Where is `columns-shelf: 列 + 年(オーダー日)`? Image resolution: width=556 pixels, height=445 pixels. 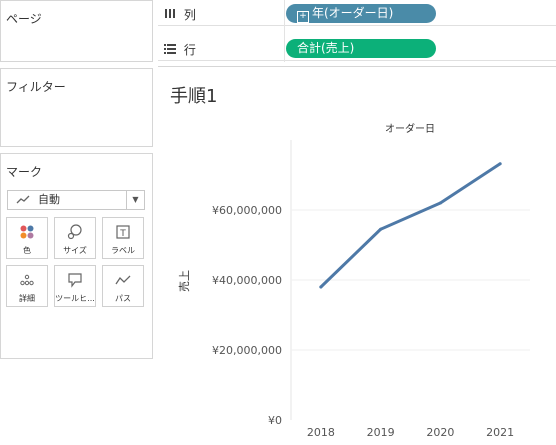
columns-shelf: 列 + 年(オーダー日) is located at coordinates (357, 13).